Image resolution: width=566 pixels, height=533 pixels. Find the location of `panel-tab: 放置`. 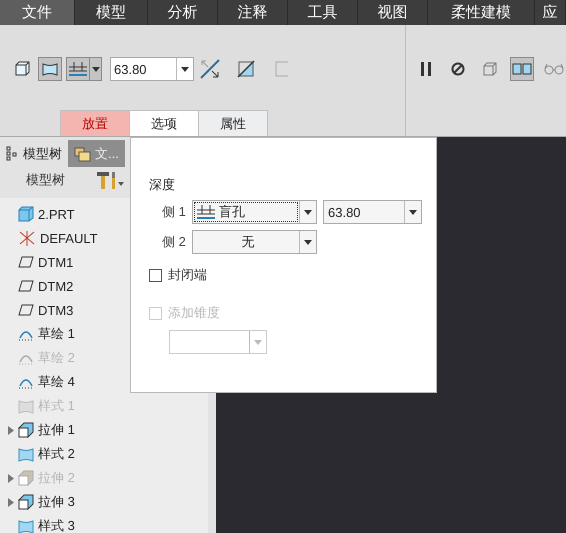

panel-tab: 放置 is located at coordinates (95, 123).